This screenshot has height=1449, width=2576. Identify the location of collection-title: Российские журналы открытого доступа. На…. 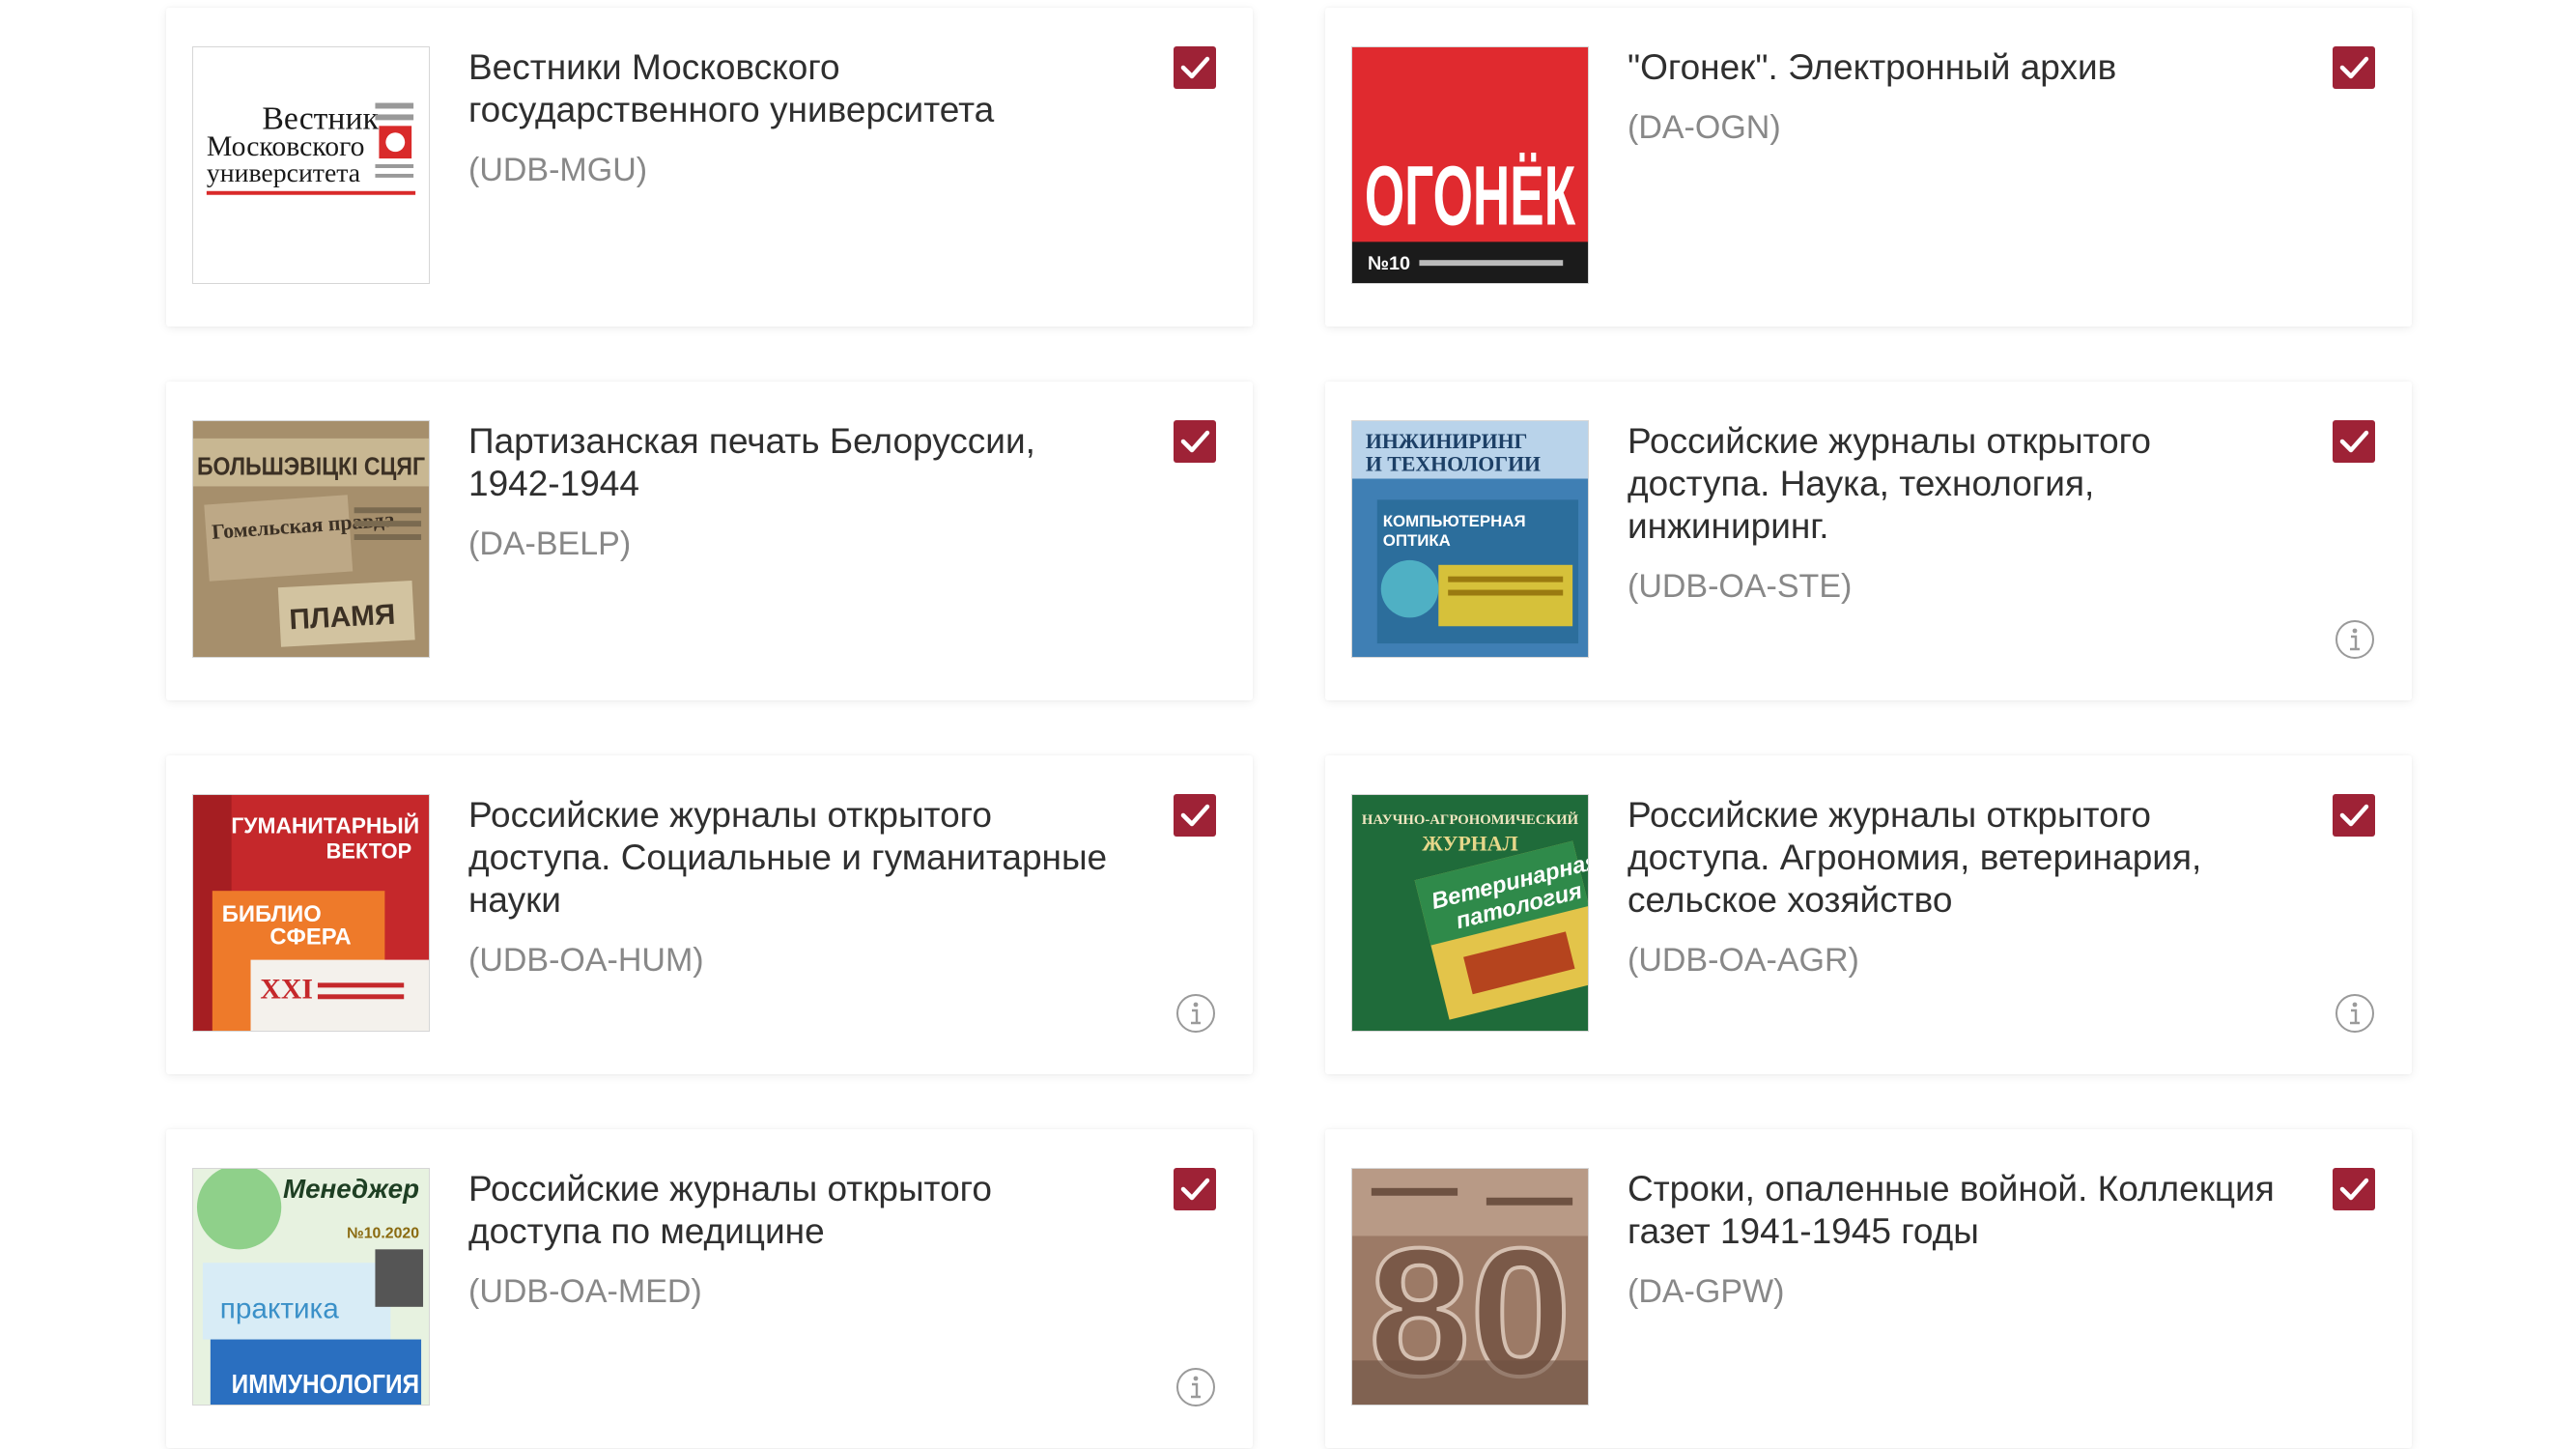
(1975, 513).